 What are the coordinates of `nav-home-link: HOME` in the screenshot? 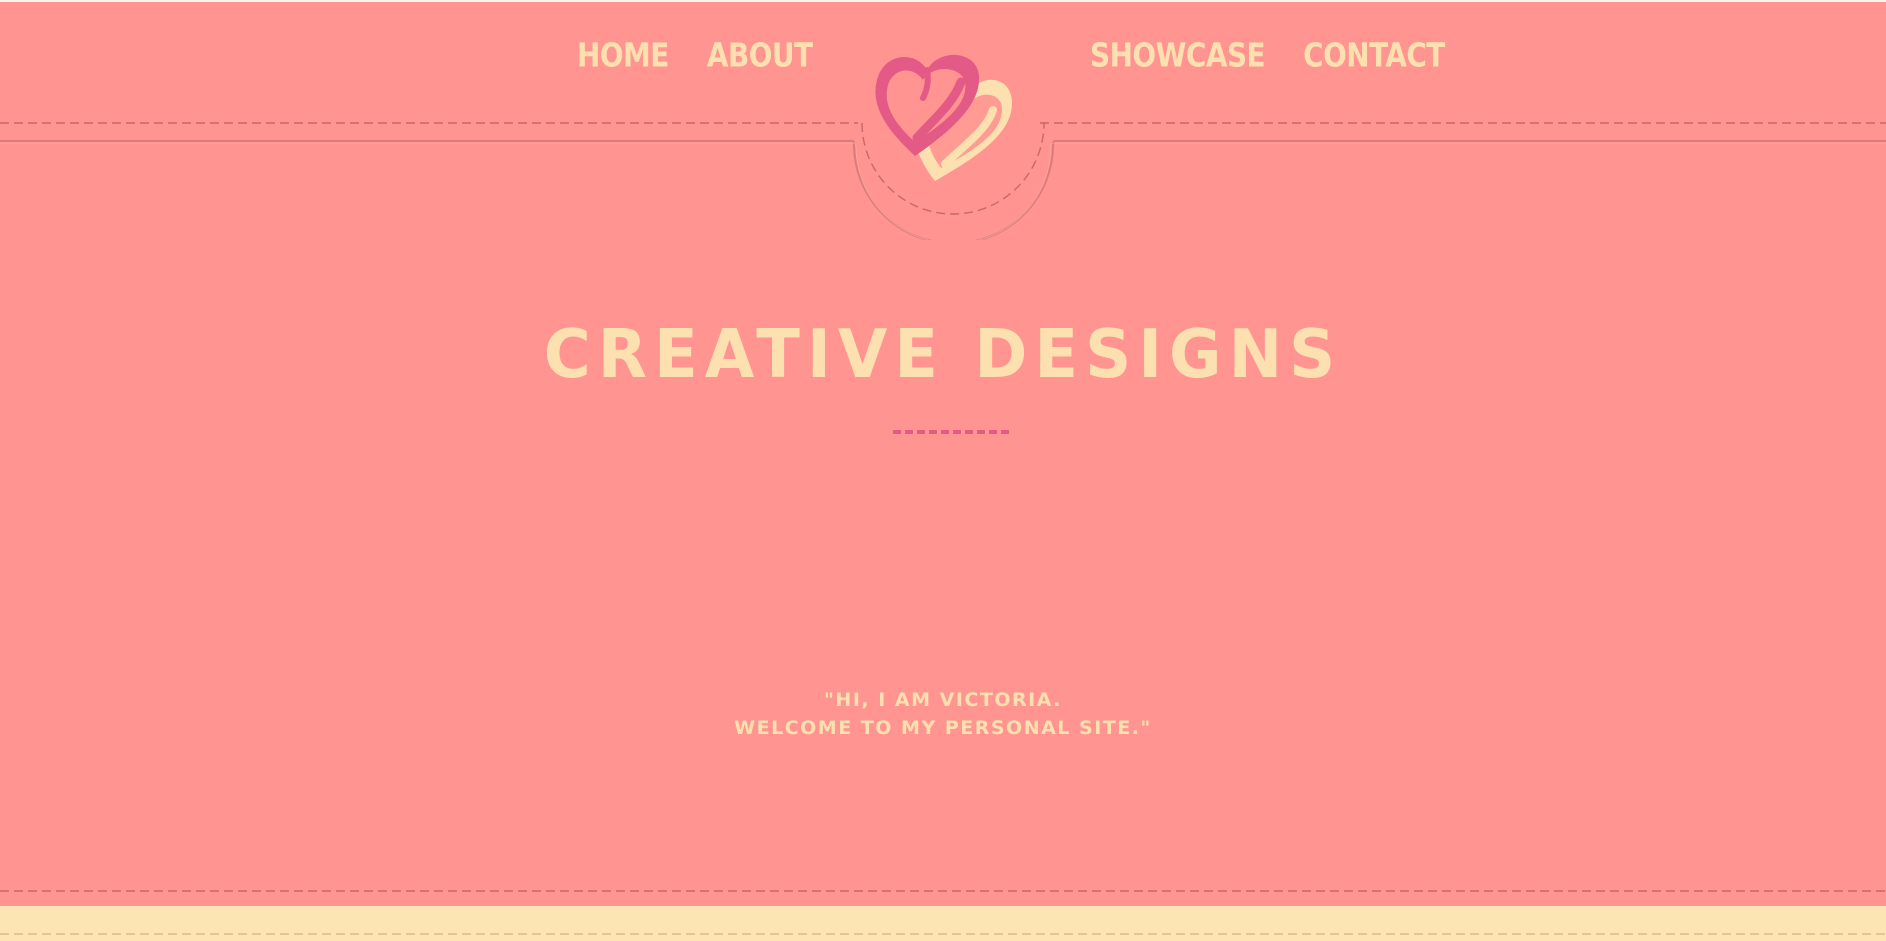 It's located at (623, 56).